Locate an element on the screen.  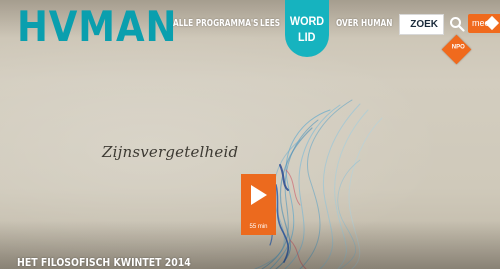
video-duration: 55 min is located at coordinates (258, 227).